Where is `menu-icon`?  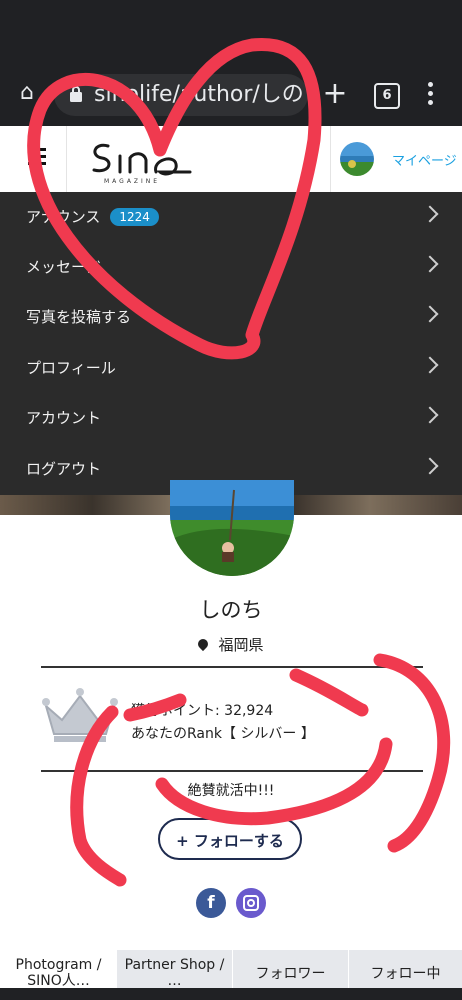
menu-icon is located at coordinates (37, 157).